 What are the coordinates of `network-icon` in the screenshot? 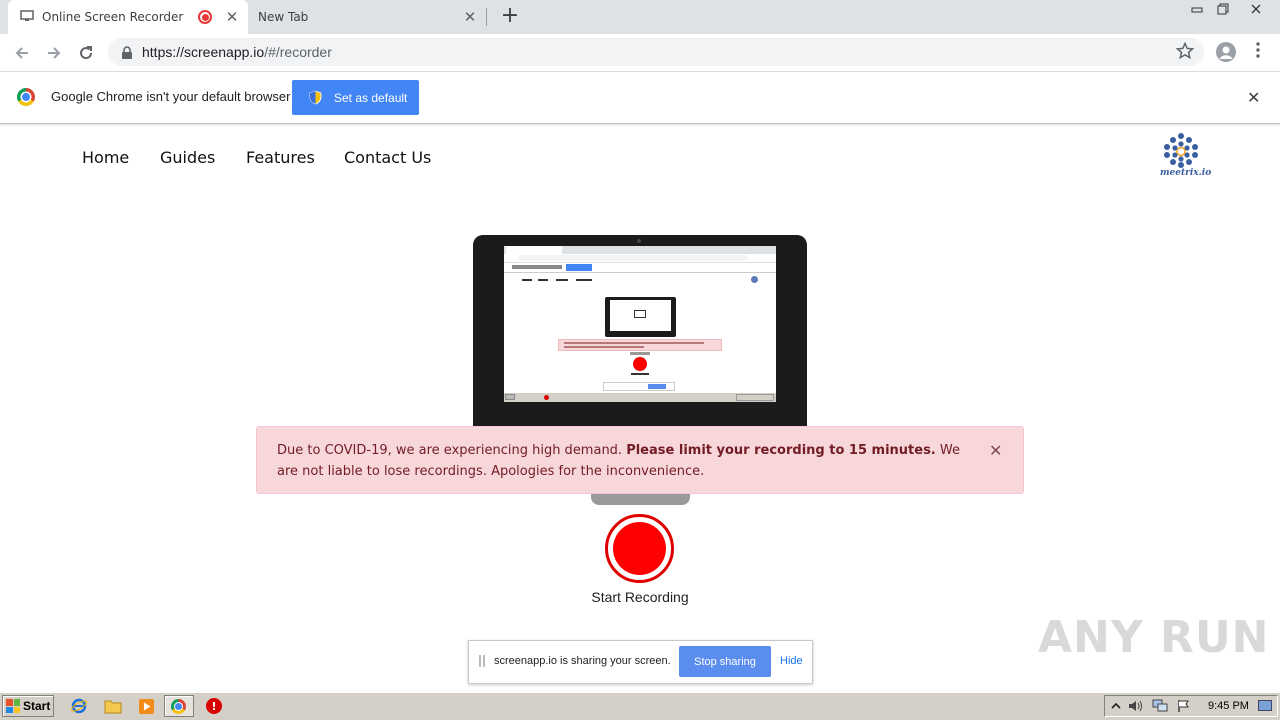 It's located at (1160, 706).